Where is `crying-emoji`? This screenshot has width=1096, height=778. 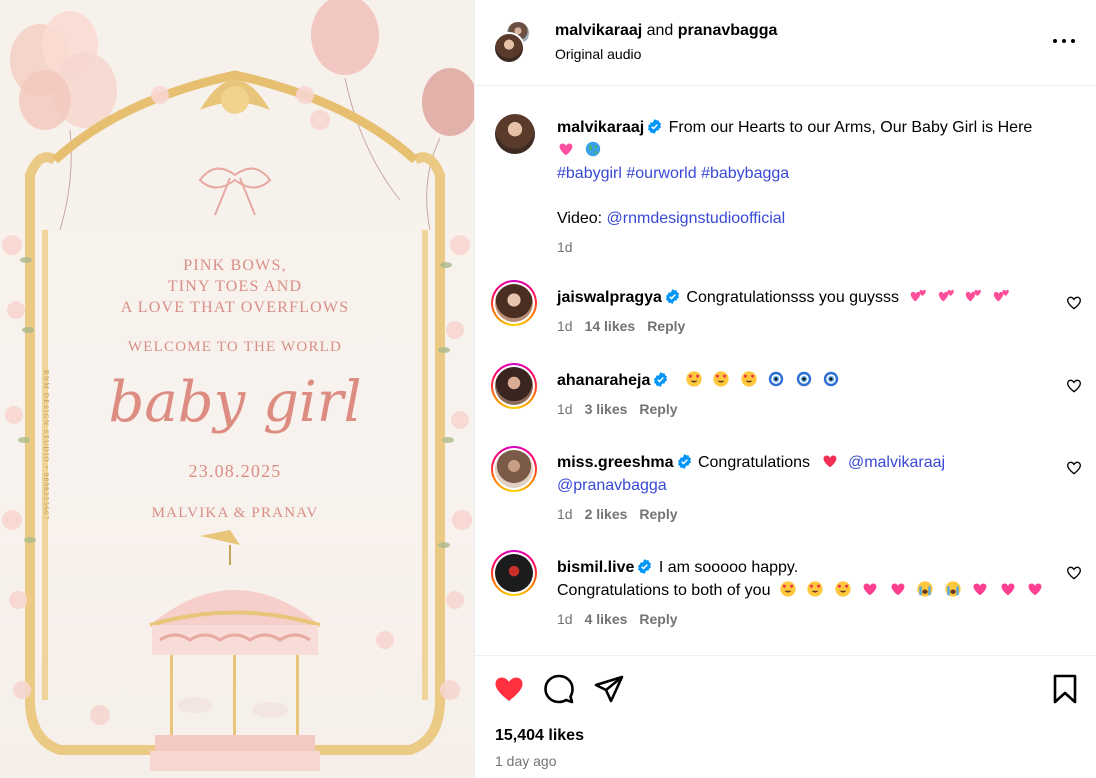 crying-emoji is located at coordinates (953, 589).